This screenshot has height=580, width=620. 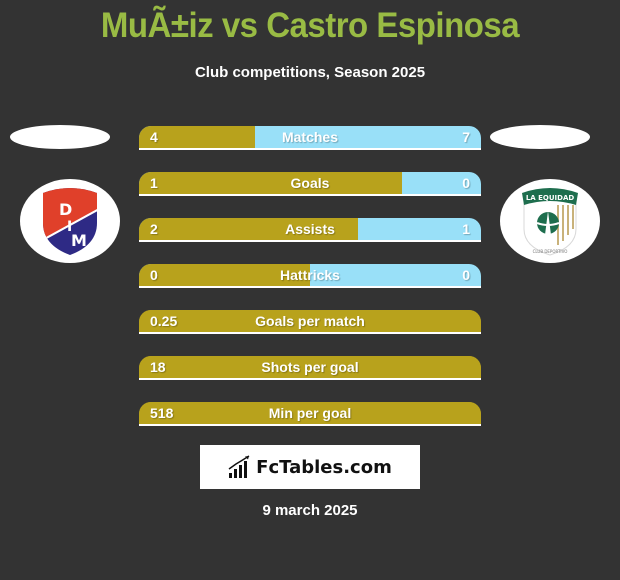 What do you see at coordinates (154, 275) in the screenshot?
I see `stat-left-value: 0` at bounding box center [154, 275].